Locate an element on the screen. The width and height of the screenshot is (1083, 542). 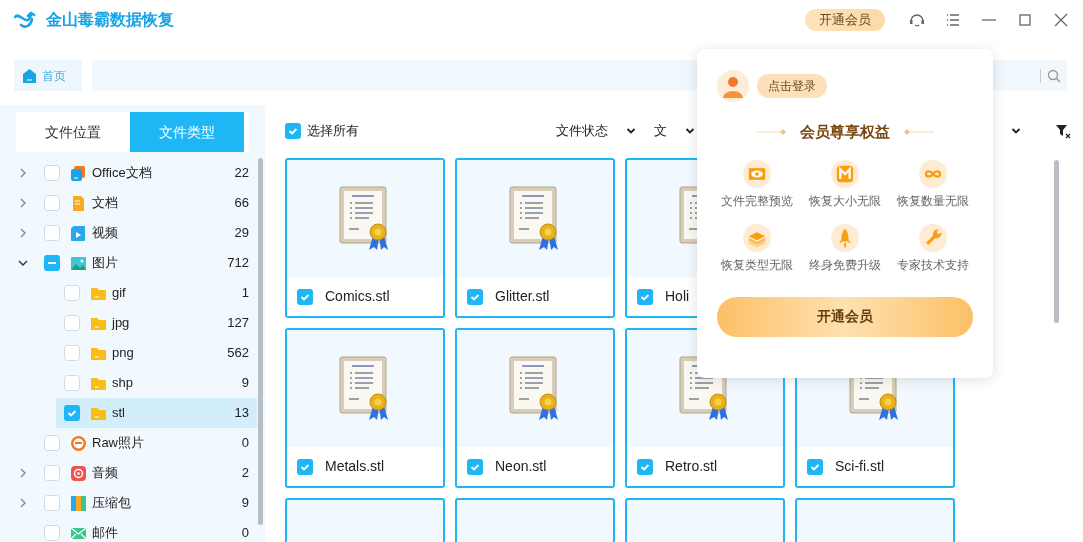
category-label: Office文档 is located at coordinates (122, 173).